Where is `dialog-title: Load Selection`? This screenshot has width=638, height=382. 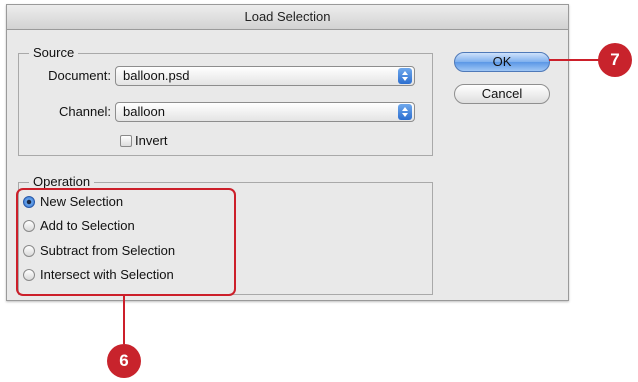 dialog-title: Load Selection is located at coordinates (287, 17).